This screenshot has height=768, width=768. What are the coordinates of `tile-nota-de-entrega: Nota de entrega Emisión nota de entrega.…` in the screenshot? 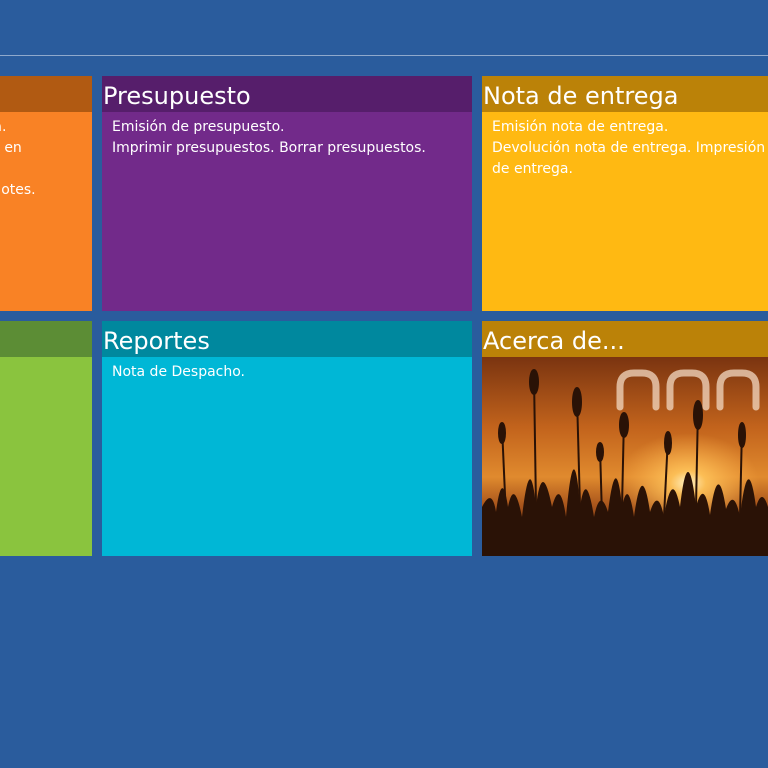 It's located at (625, 193).